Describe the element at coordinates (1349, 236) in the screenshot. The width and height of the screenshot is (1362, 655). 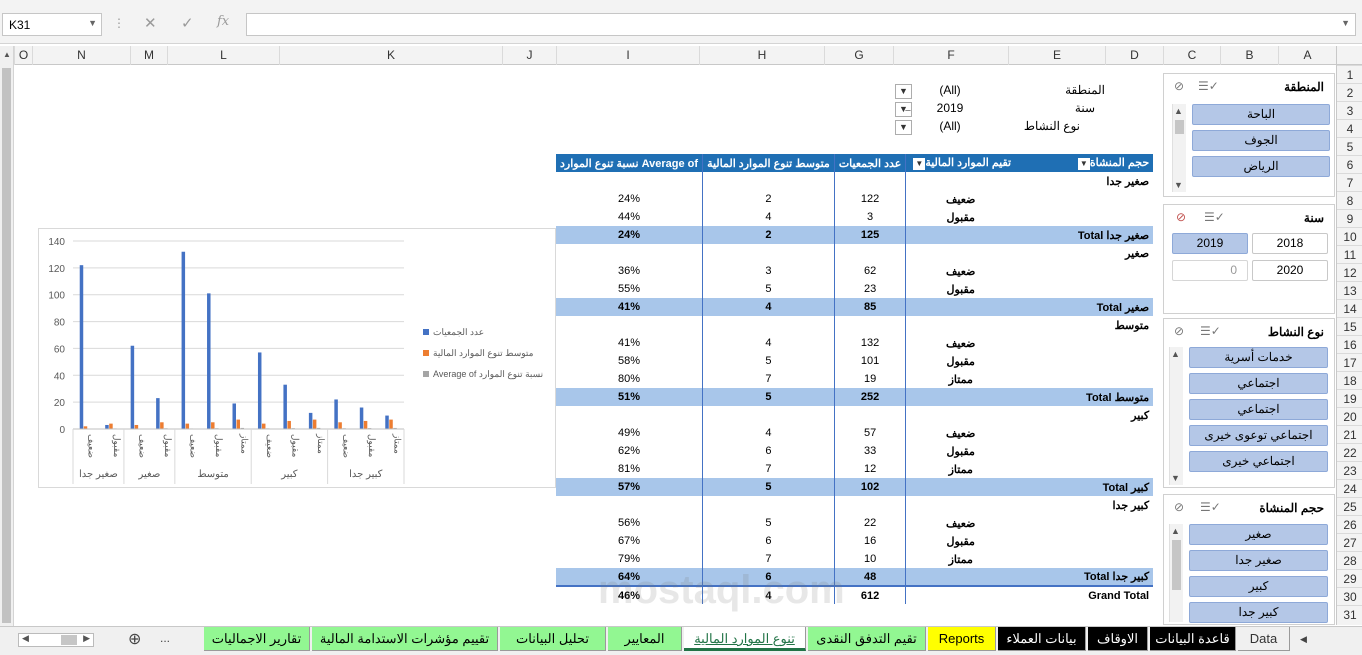
I see `row-header: 10` at that location.